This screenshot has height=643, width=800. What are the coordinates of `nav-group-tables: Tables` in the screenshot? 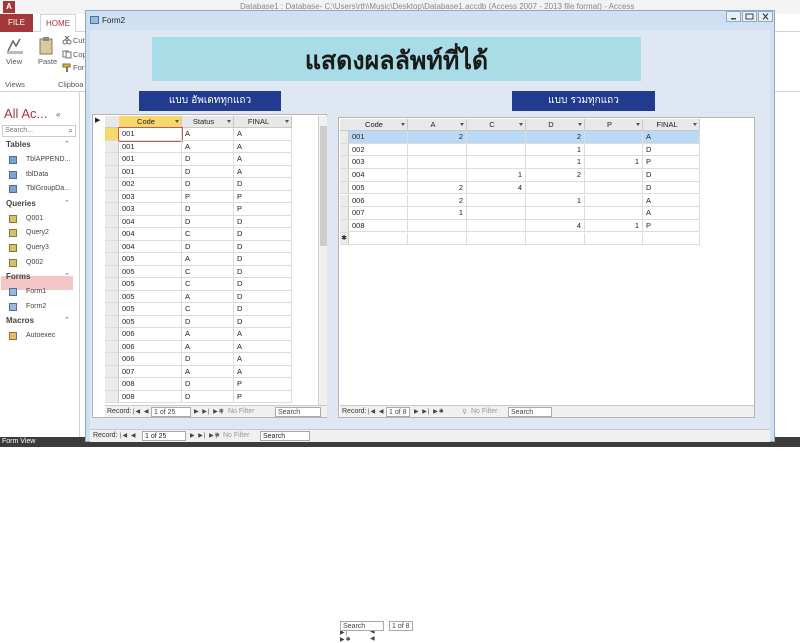 It's located at (18, 144).